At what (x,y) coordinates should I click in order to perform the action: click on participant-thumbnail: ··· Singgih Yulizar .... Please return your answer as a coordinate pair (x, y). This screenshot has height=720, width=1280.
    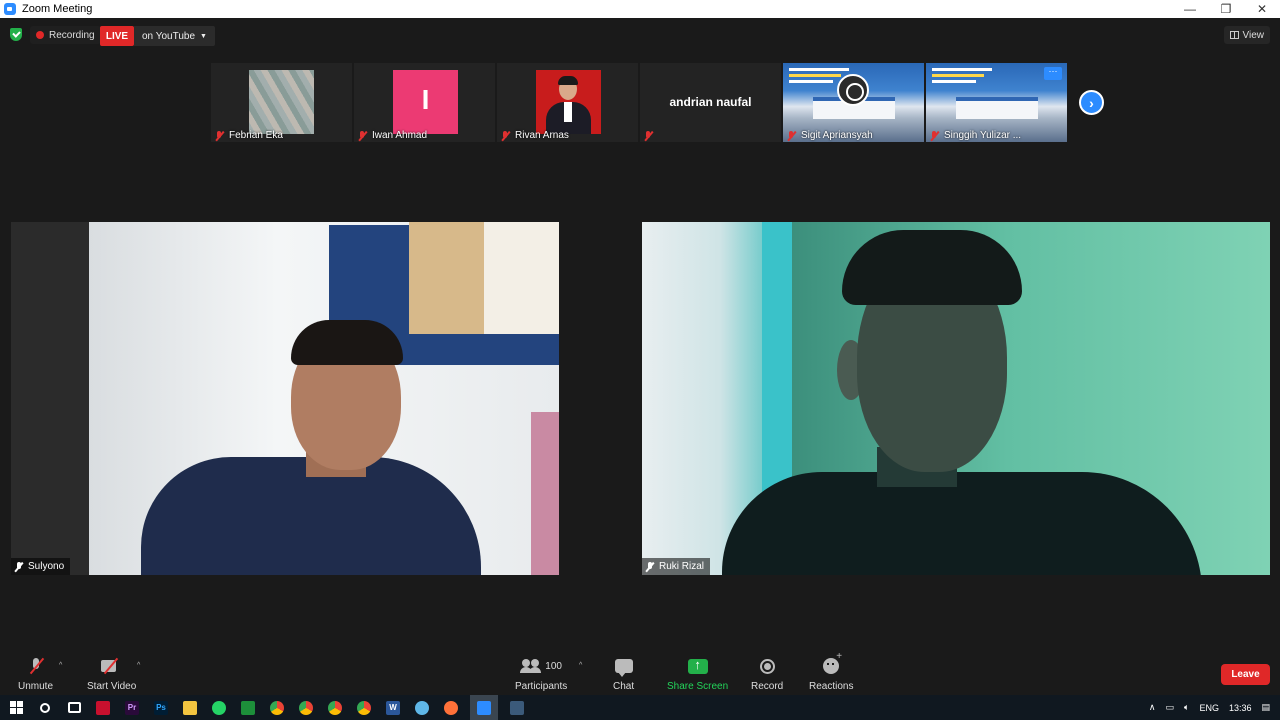
    Looking at the image, I should click on (996, 102).